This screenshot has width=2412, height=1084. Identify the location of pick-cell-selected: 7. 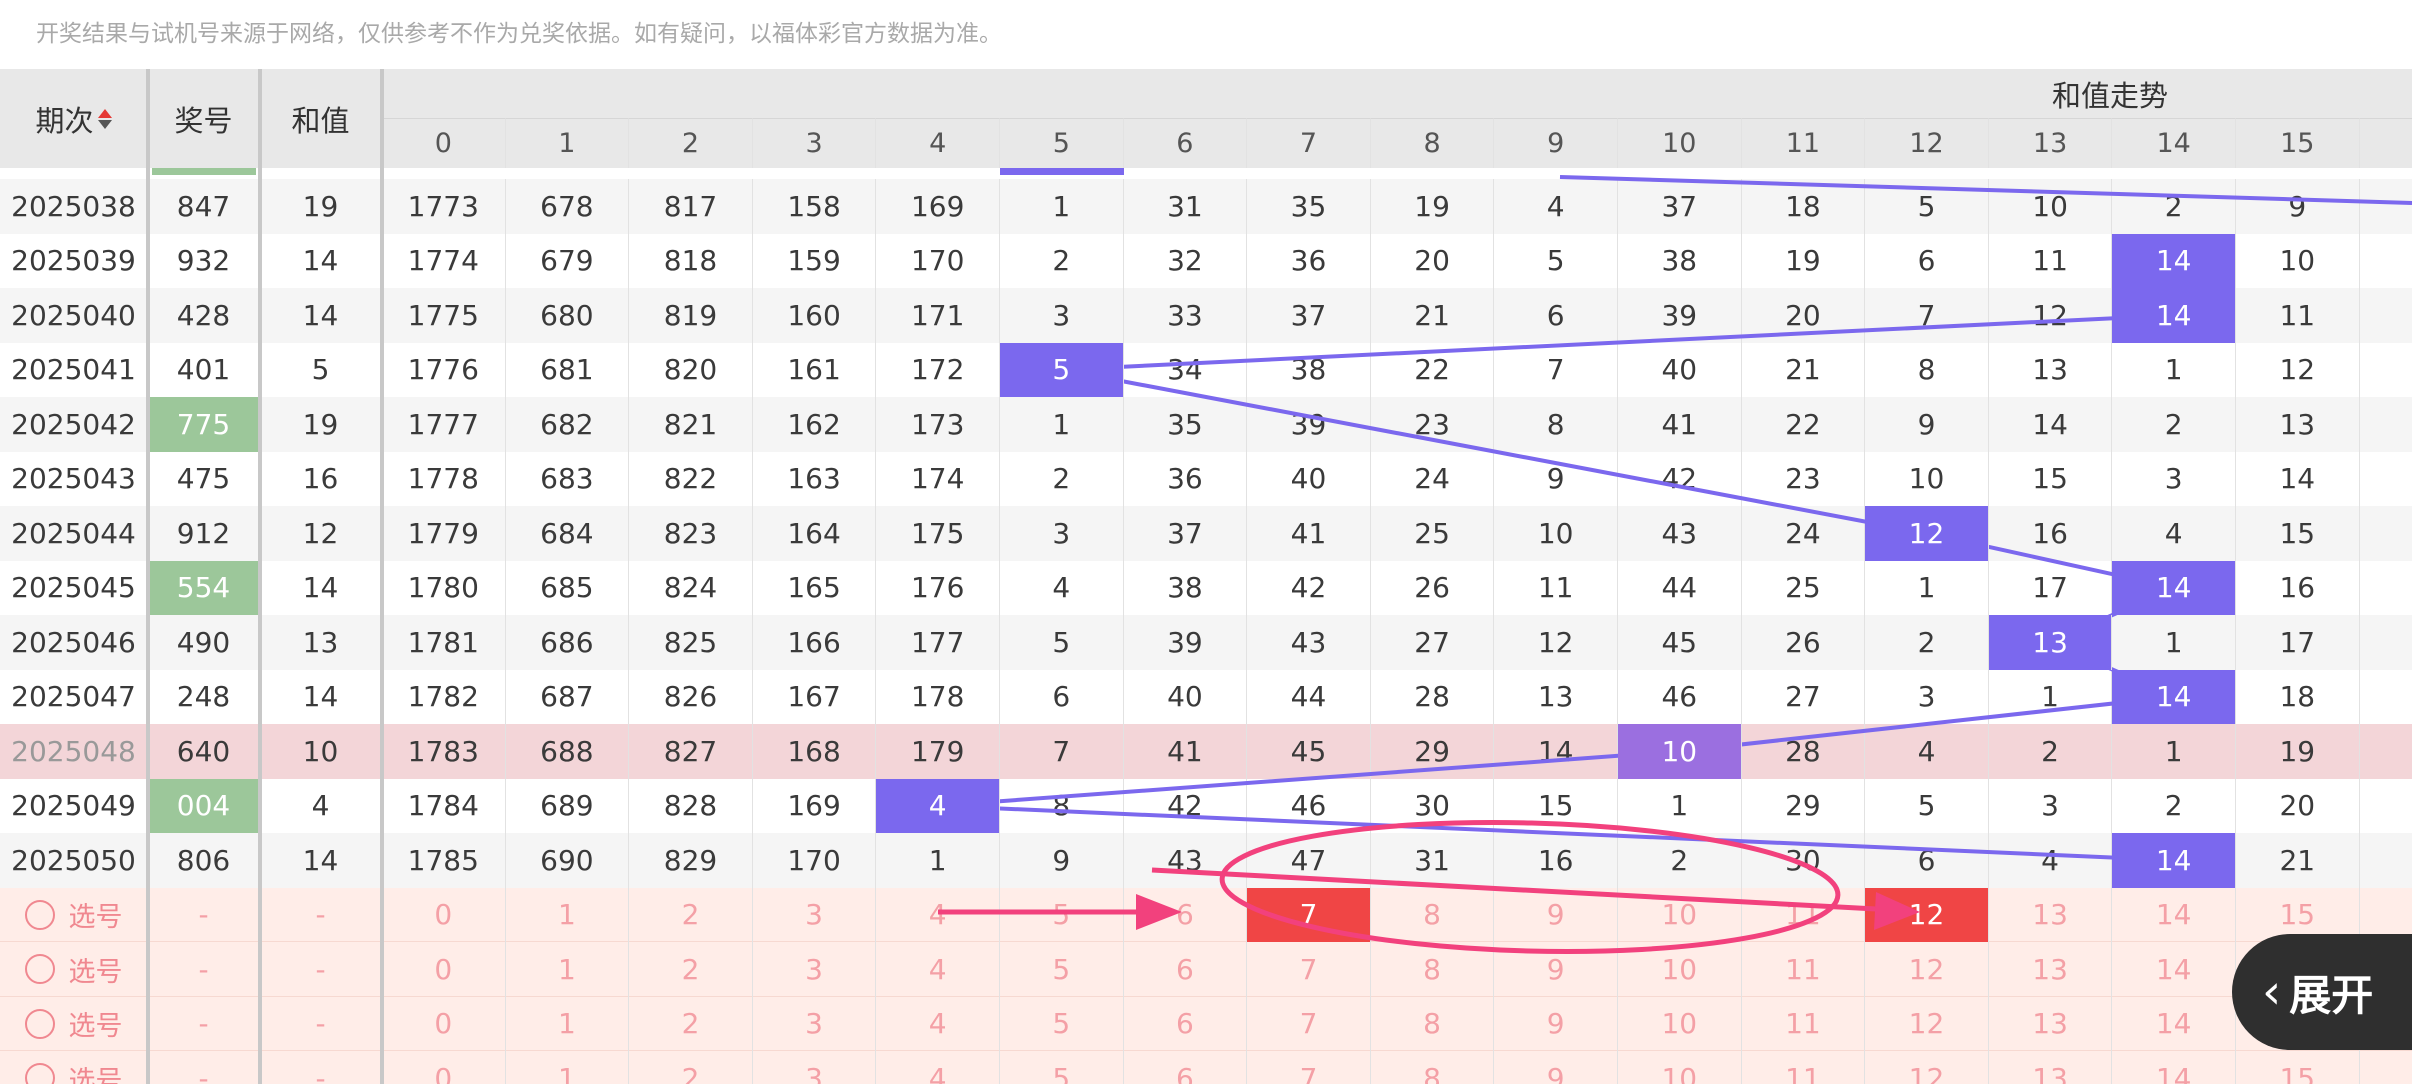
(1309, 914).